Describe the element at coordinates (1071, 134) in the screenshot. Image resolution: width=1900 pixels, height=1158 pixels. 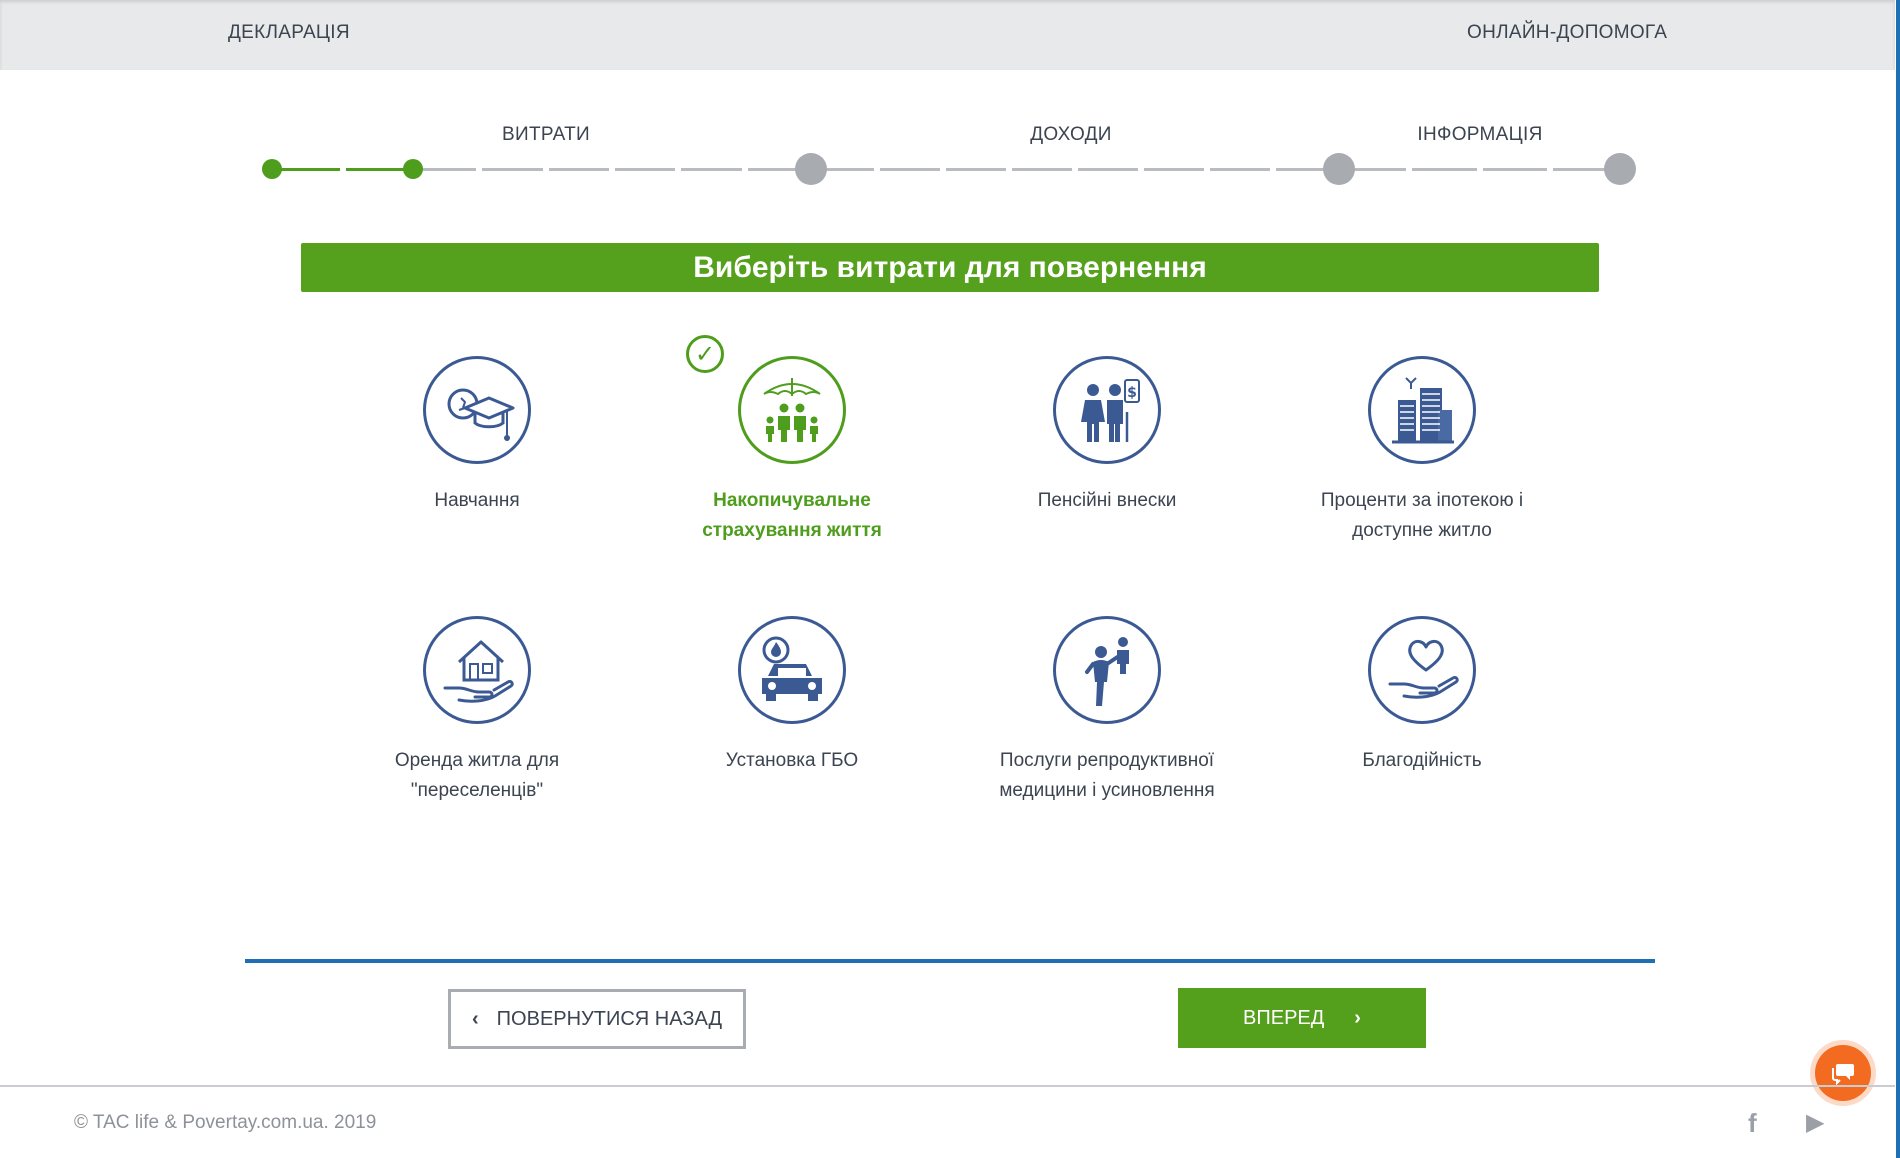
I see `step-label-income: ДОХОДИ` at that location.